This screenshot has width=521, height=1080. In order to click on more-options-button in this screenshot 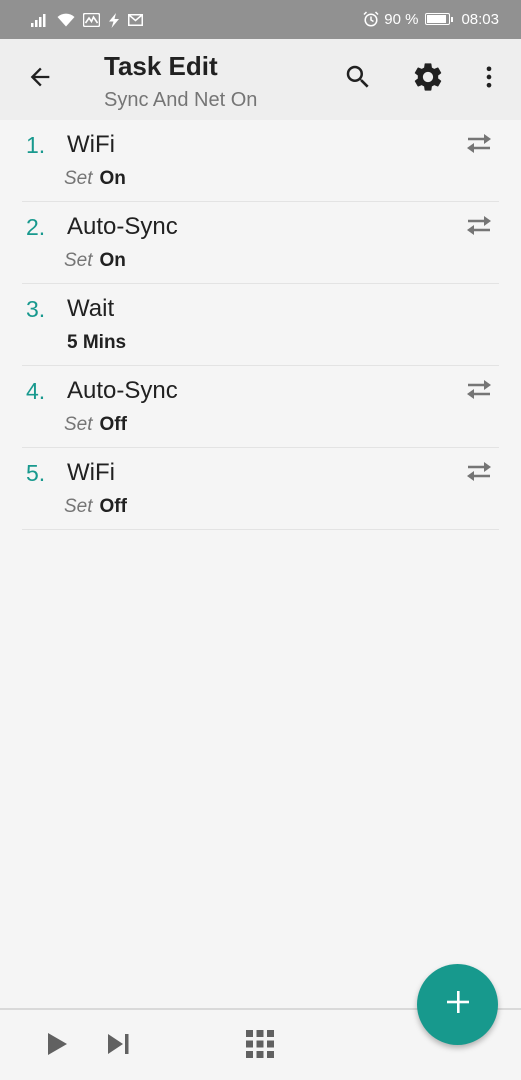, I will do `click(489, 79)`.